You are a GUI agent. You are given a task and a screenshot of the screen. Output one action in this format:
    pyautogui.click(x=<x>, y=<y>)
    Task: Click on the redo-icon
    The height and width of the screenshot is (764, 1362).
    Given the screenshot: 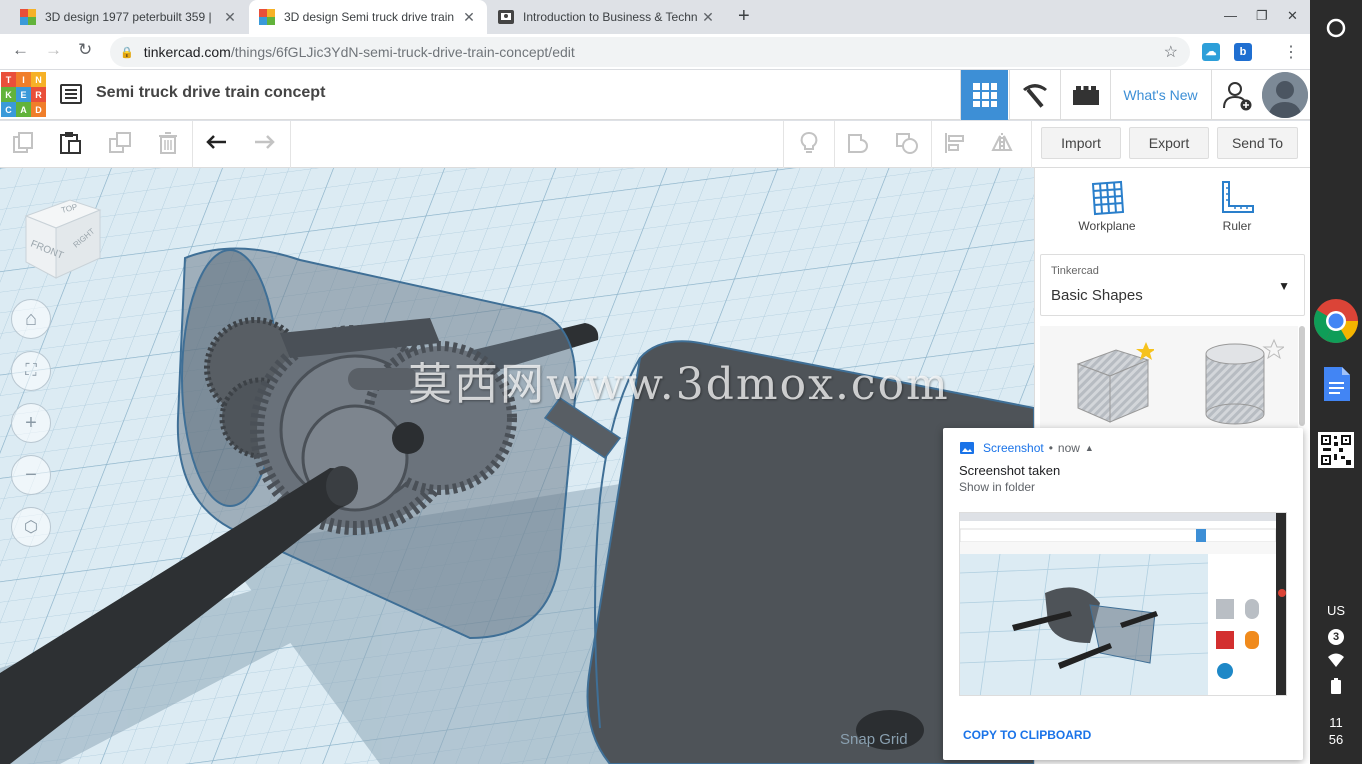 What is the action you would take?
    pyautogui.click(x=264, y=143)
    